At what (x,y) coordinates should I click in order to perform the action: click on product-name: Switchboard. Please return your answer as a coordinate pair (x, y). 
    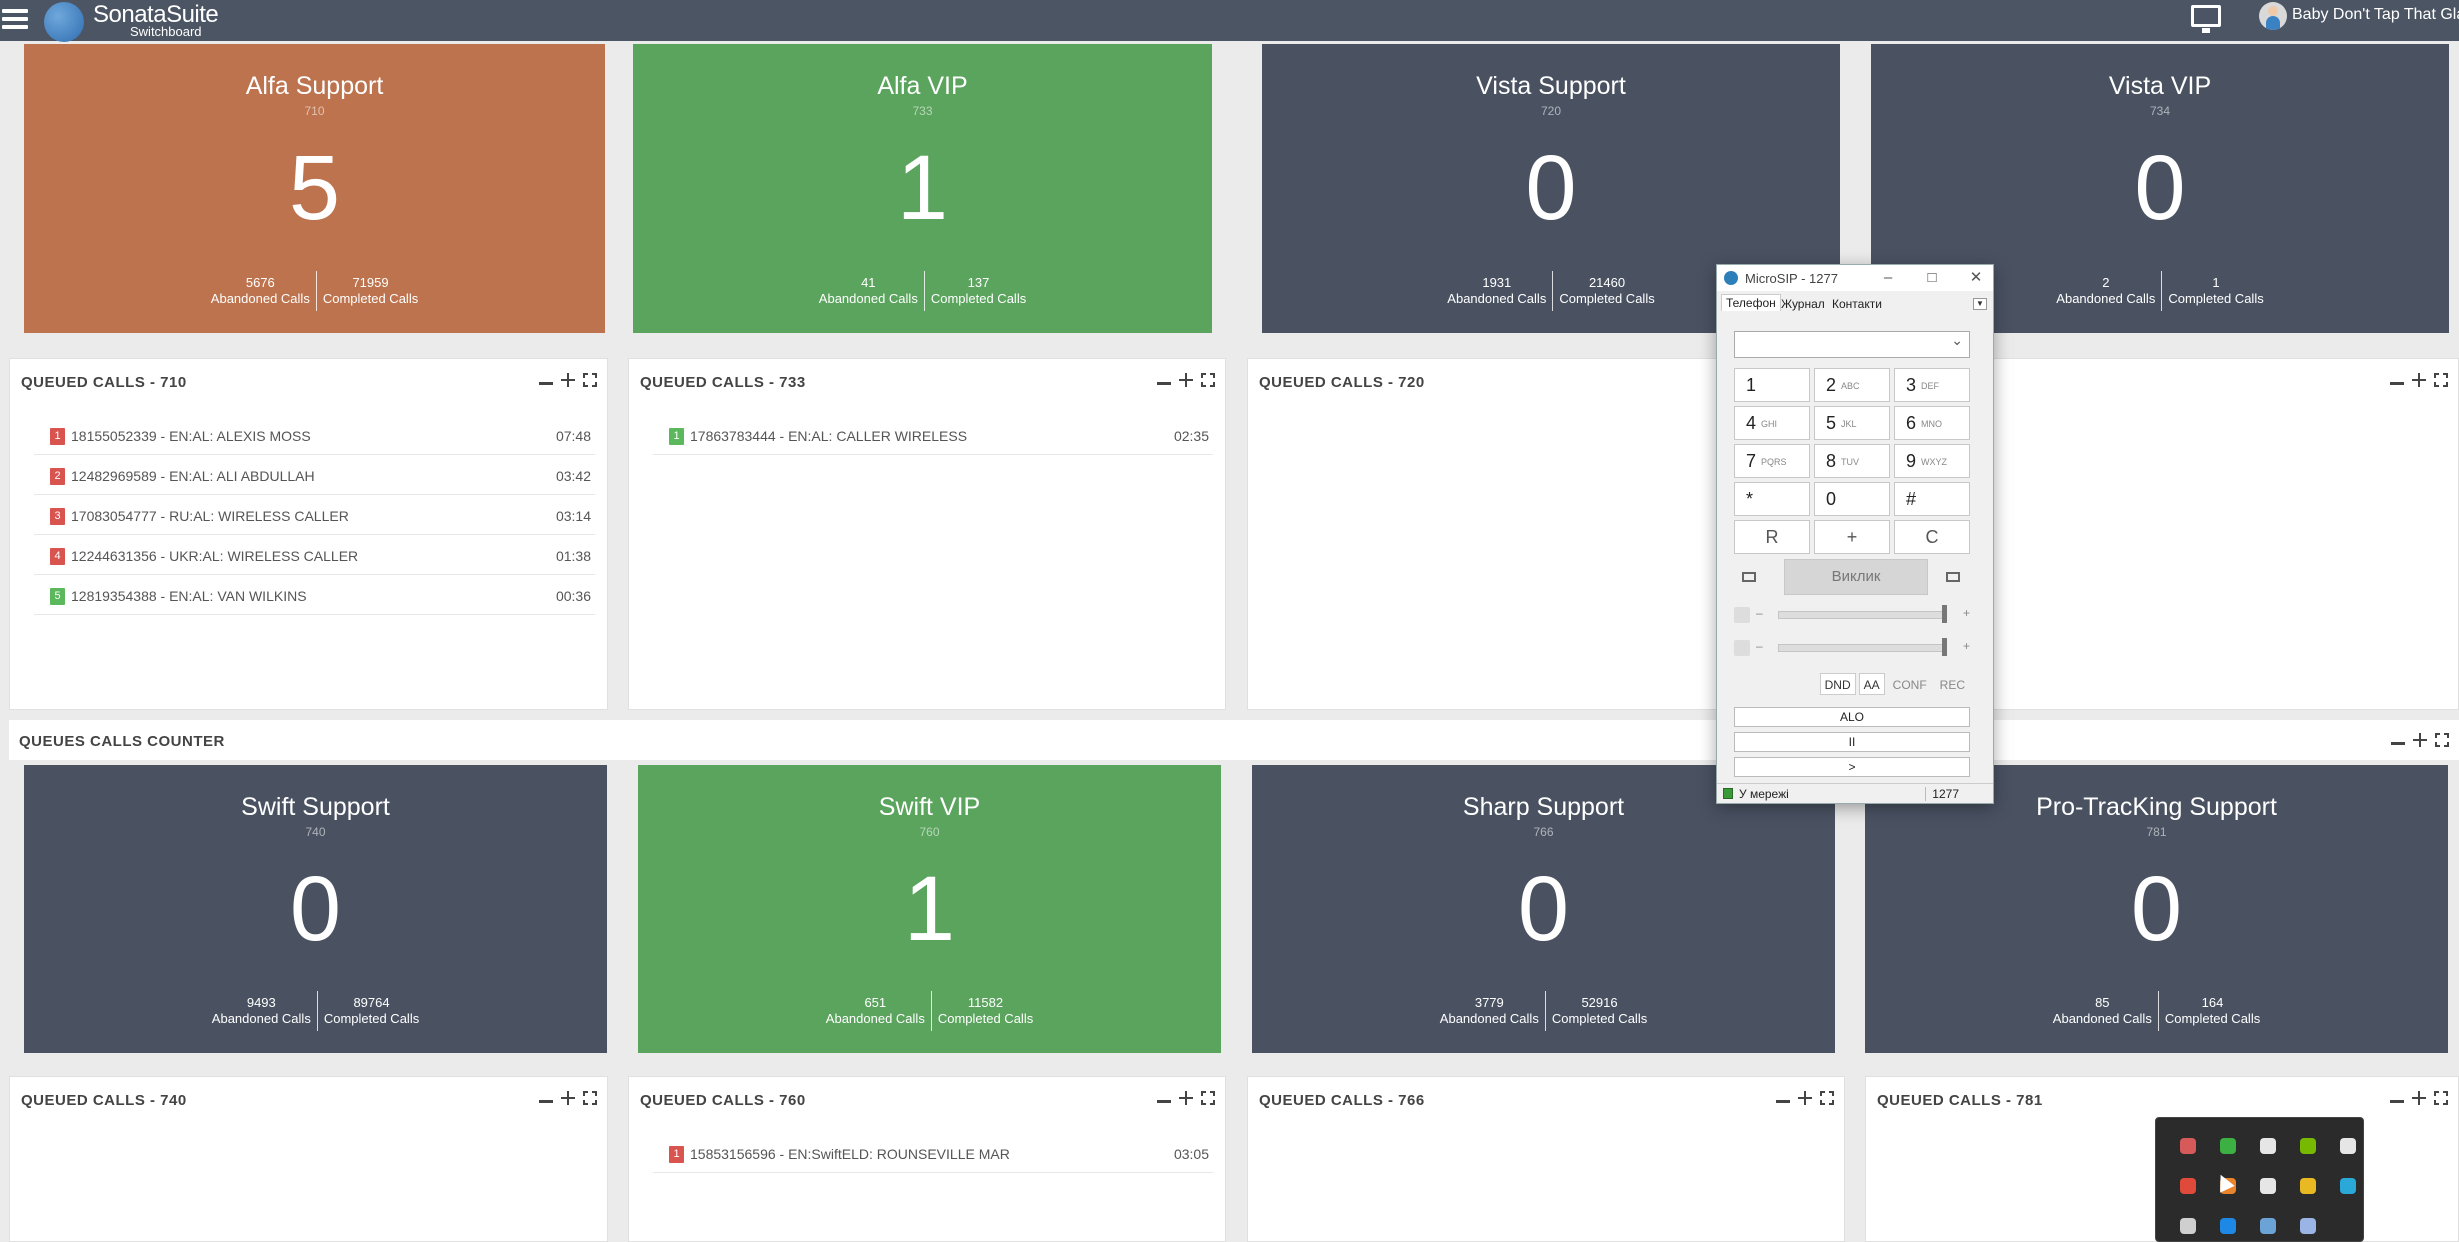
    Looking at the image, I should click on (166, 31).